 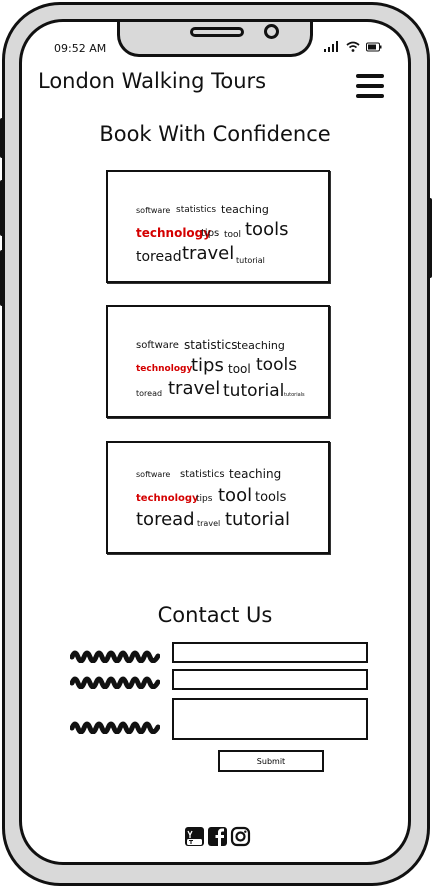 What do you see at coordinates (152, 81) in the screenshot?
I see `site-title: London Walking Tours` at bounding box center [152, 81].